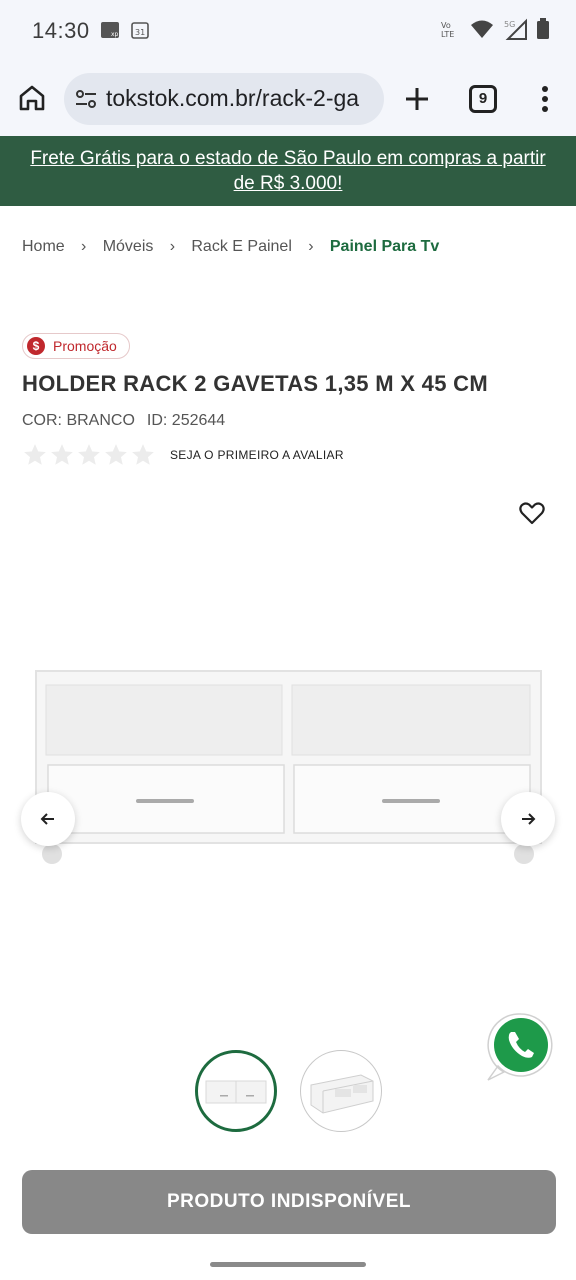  I want to click on tab-switcher-button: 9, so click(483, 99).